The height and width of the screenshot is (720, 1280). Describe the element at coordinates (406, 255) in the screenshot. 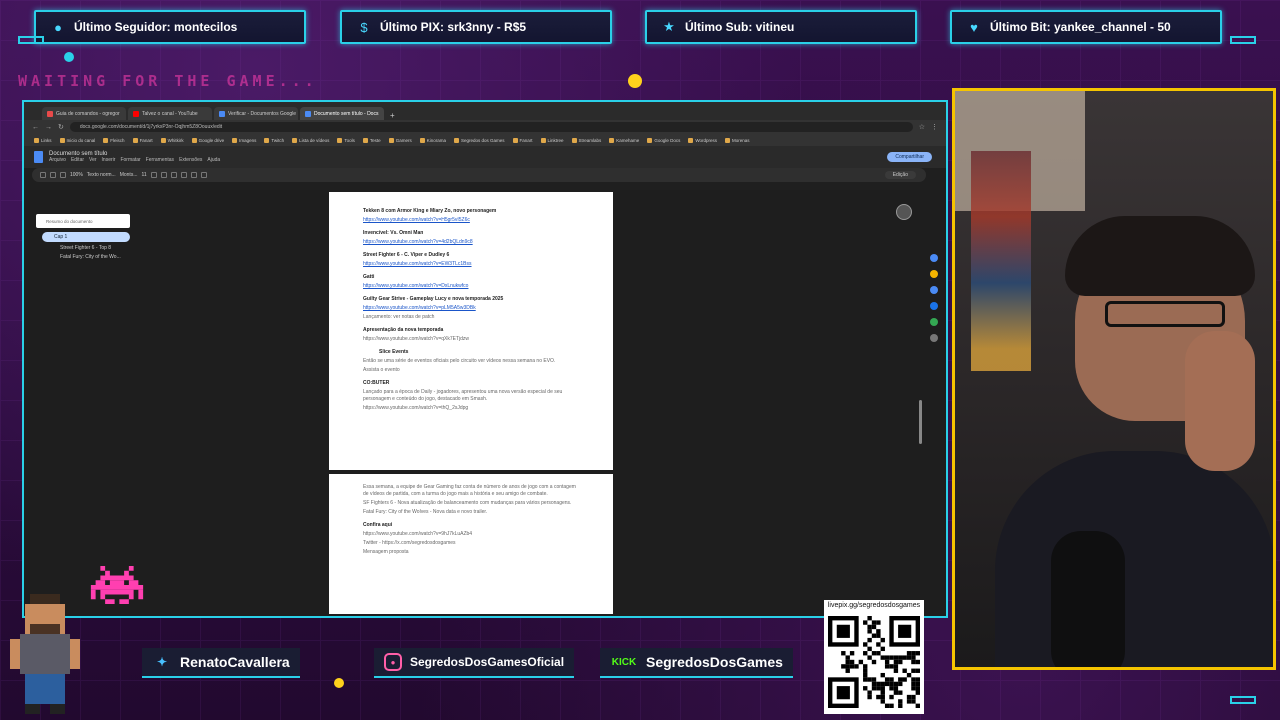

I see `doc-heading: Street Fighter 6 - C. Viper e Dudley 6` at that location.